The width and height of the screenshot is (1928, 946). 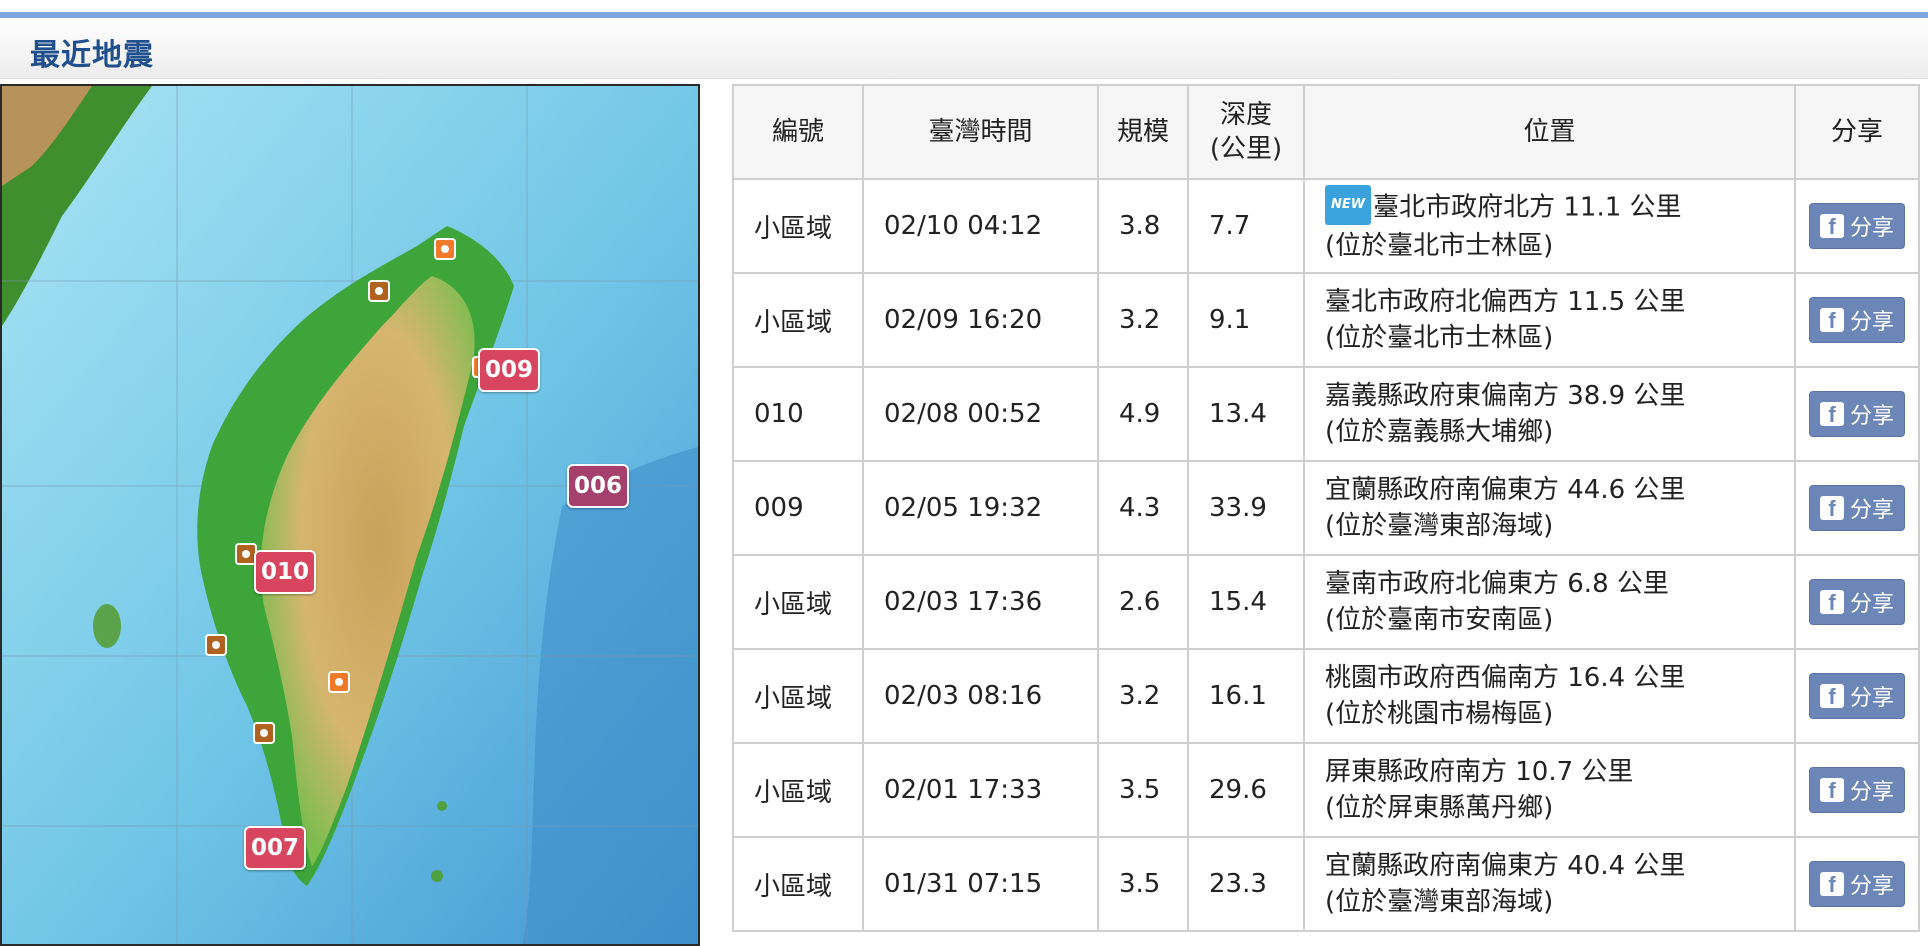 I want to click on cell-location: 屏東縣政府南方 10.7 公里 (位於屏東縣萬丹鄉), so click(x=1549, y=790).